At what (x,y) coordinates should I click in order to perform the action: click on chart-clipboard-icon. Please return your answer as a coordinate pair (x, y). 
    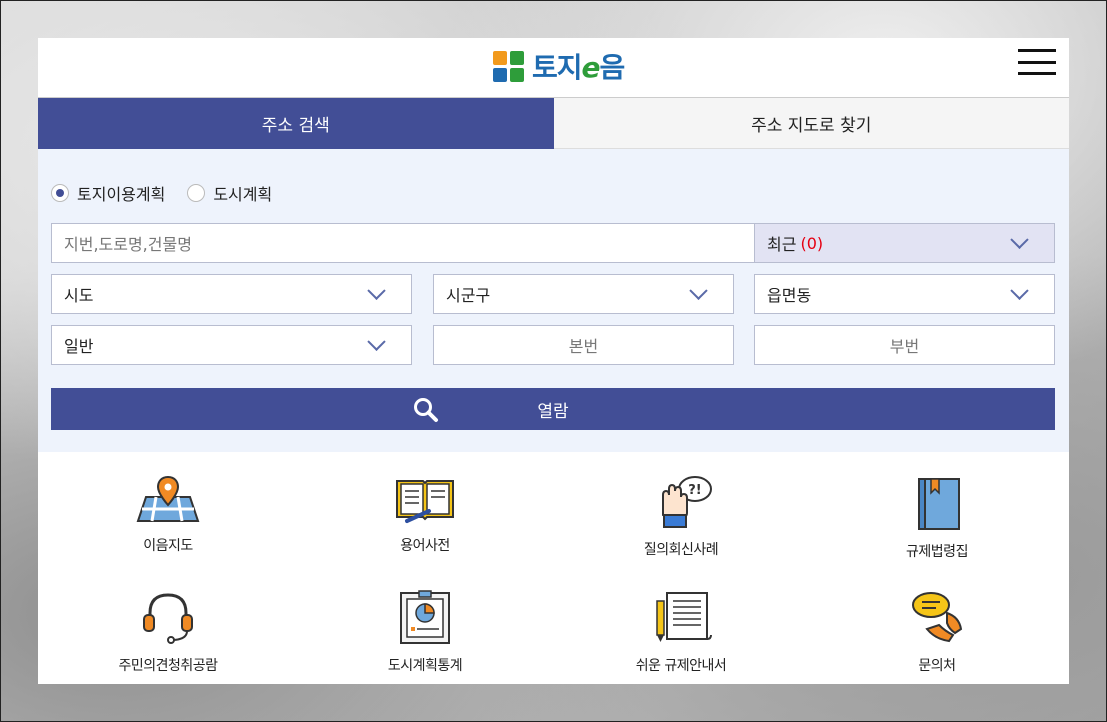
    Looking at the image, I should click on (425, 617).